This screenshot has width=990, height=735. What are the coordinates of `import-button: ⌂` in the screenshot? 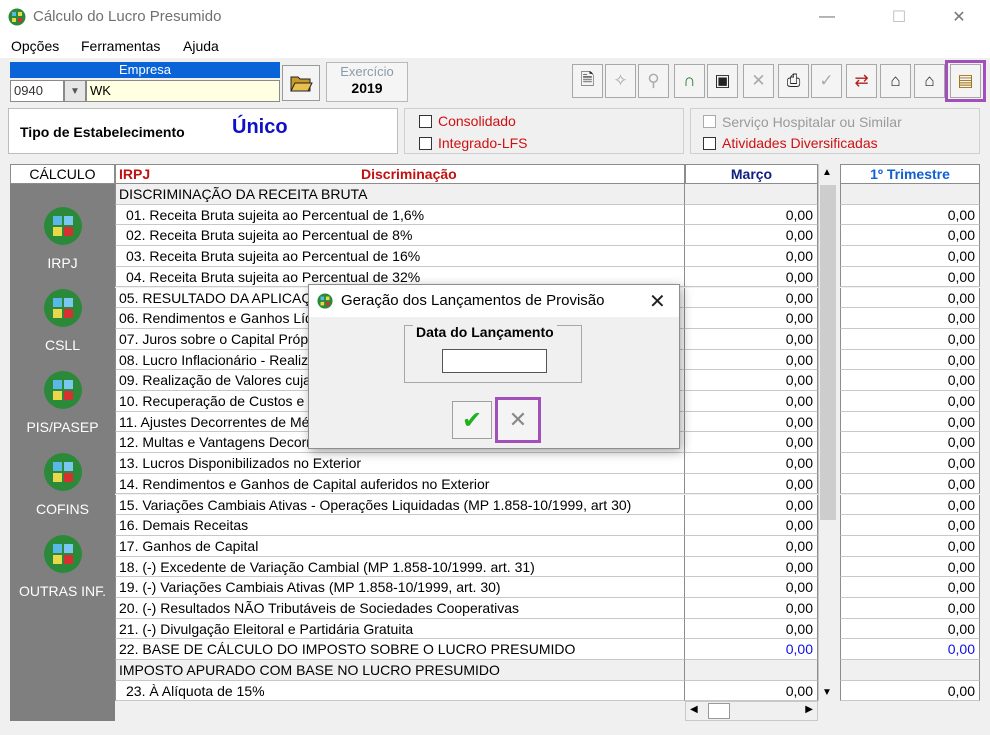 It's located at (895, 81).